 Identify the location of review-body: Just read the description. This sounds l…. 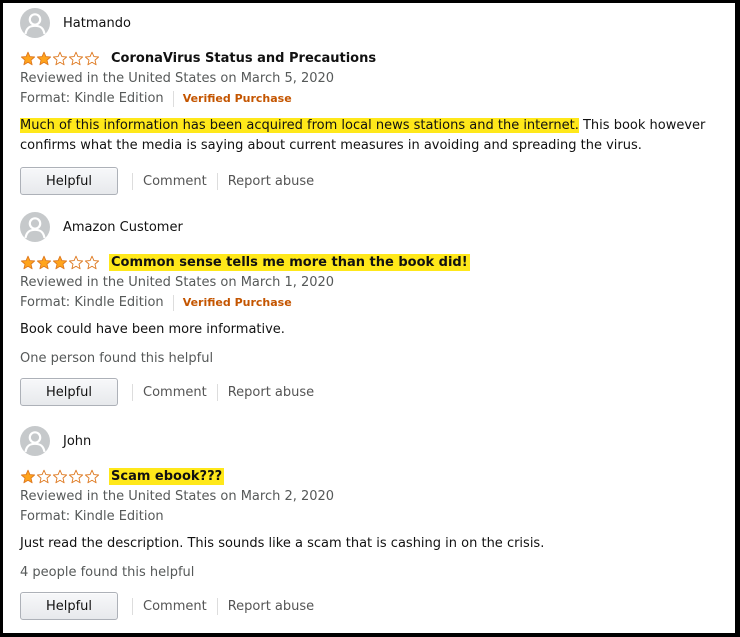
(282, 543).